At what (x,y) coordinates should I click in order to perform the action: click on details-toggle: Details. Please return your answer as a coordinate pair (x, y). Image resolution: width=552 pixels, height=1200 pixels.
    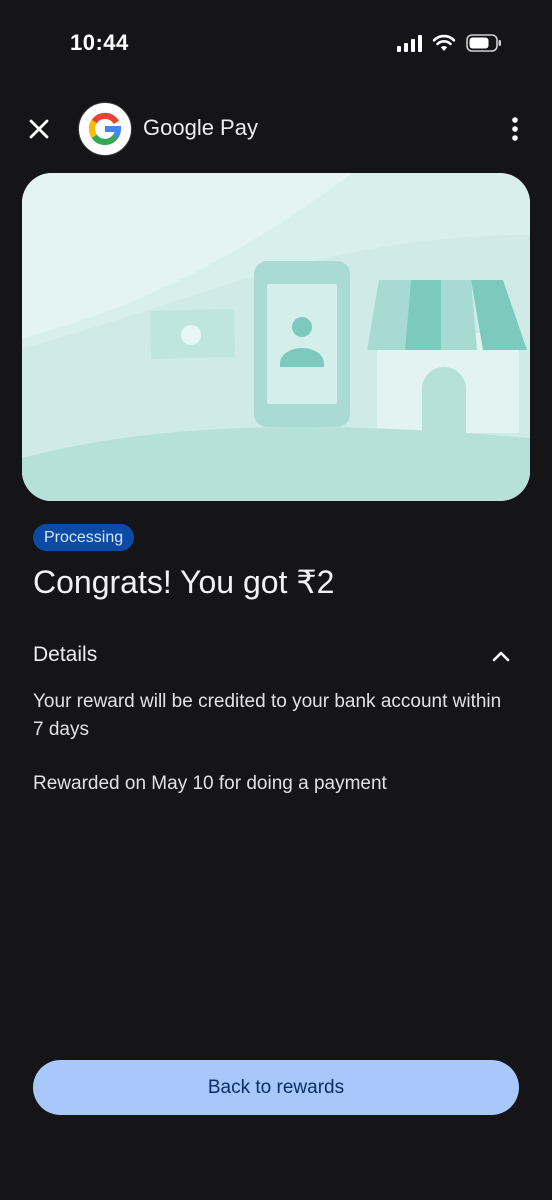
    Looking at the image, I should click on (276, 656).